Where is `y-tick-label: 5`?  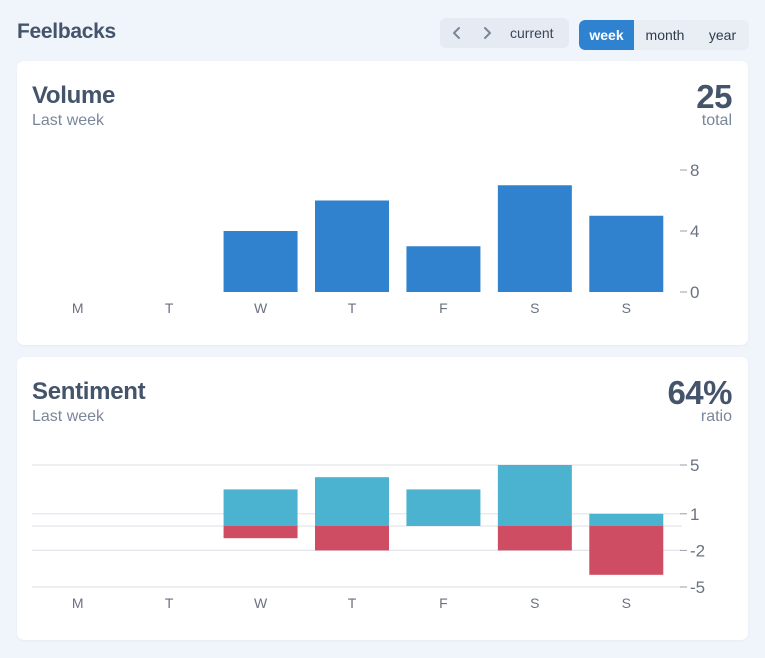 y-tick-label: 5 is located at coordinates (694, 465).